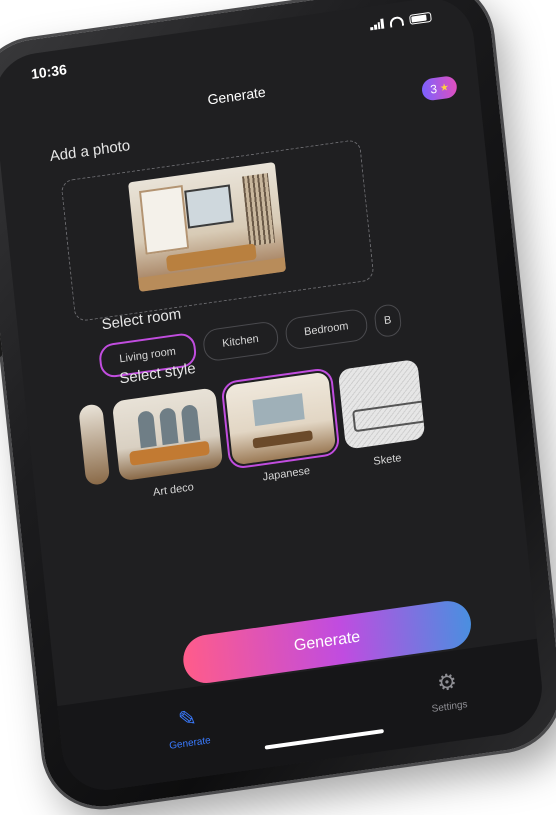 Image resolution: width=556 pixels, height=815 pixels. Describe the element at coordinates (324, 739) in the screenshot. I see `home-indicator` at that location.